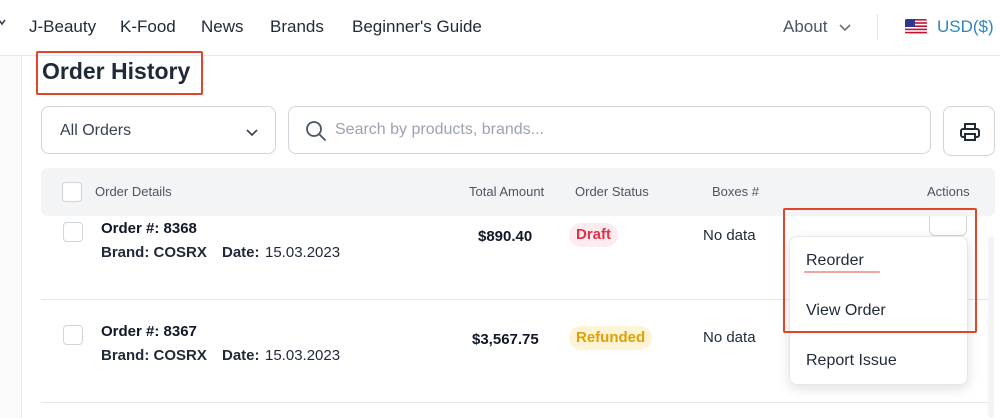 This screenshot has height=418, width=1000. I want to click on print-button, so click(969, 131).